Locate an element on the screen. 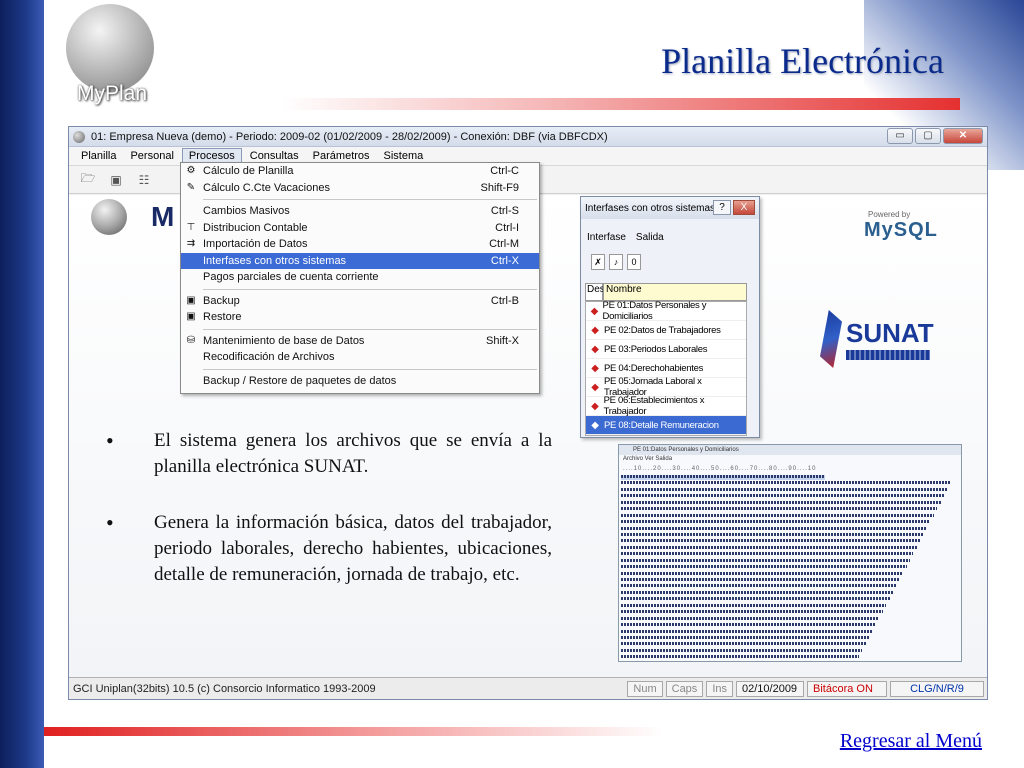 The width and height of the screenshot is (1024, 768). dropdown-item: ▣ Restore is located at coordinates (360, 317).